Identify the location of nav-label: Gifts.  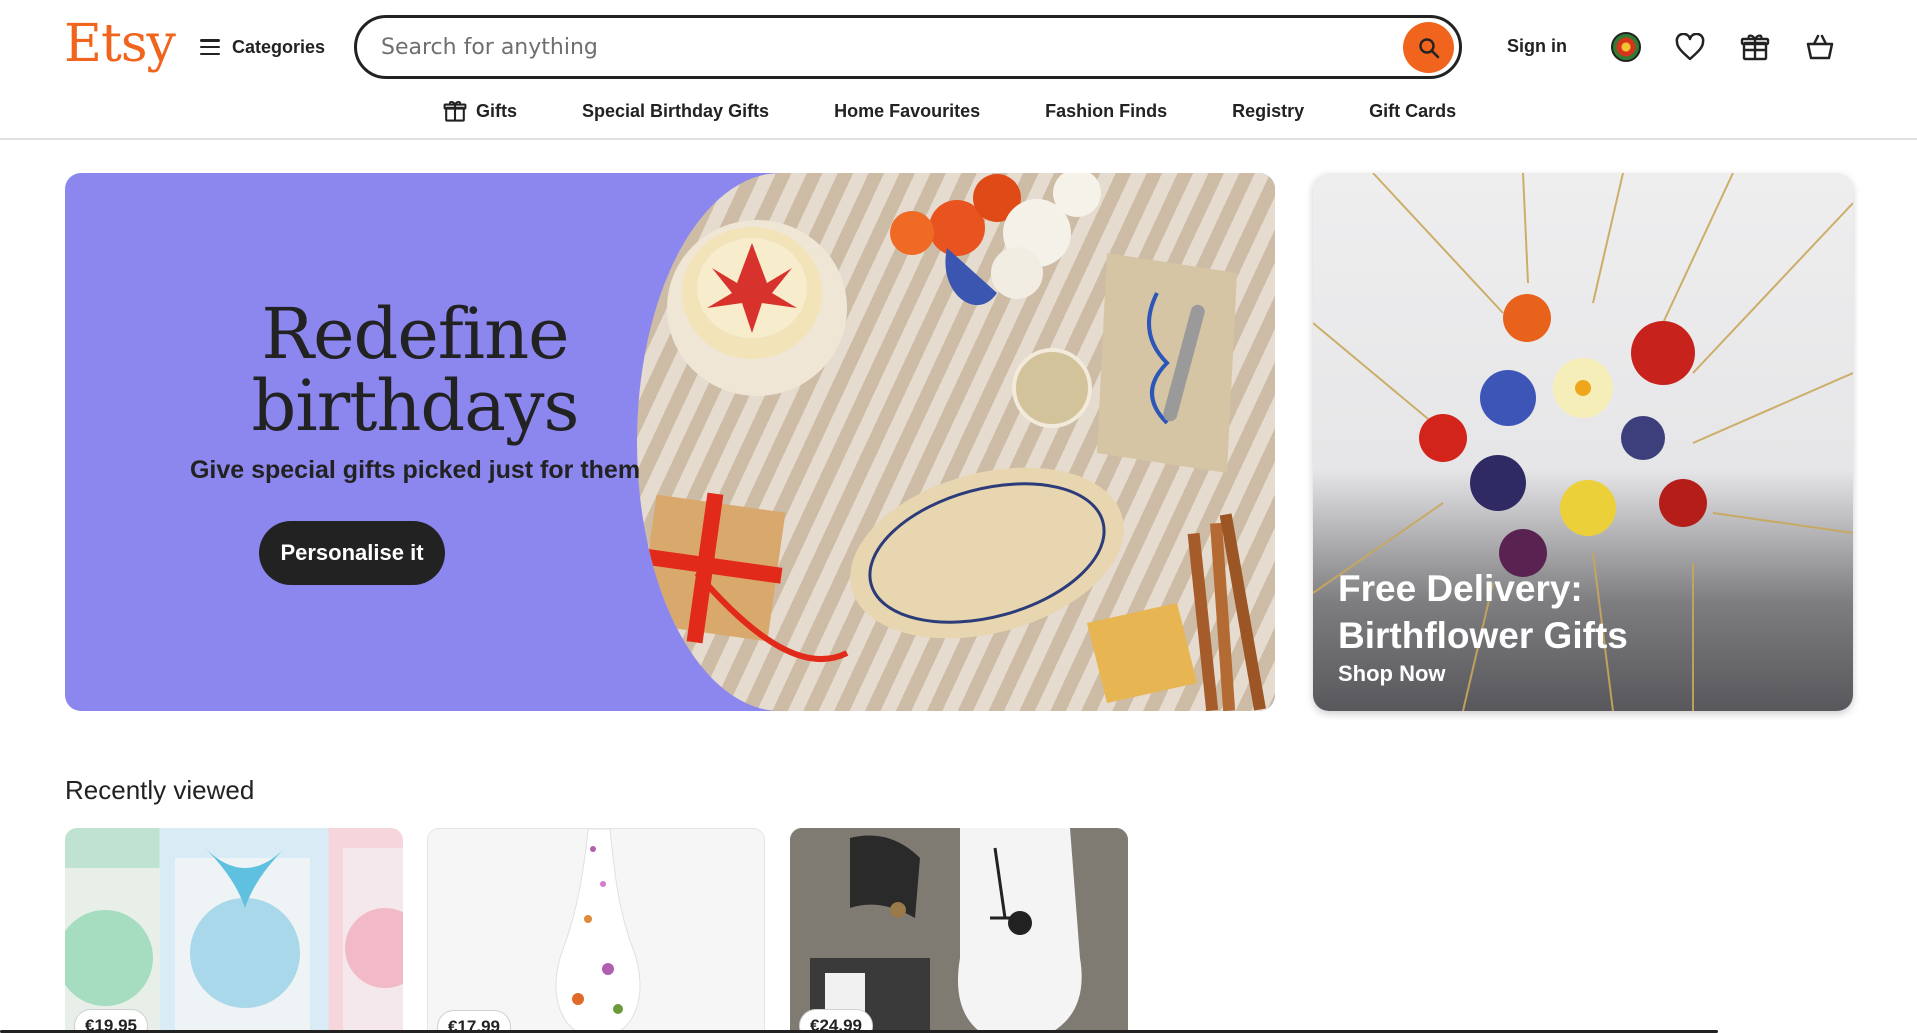
(497, 110).